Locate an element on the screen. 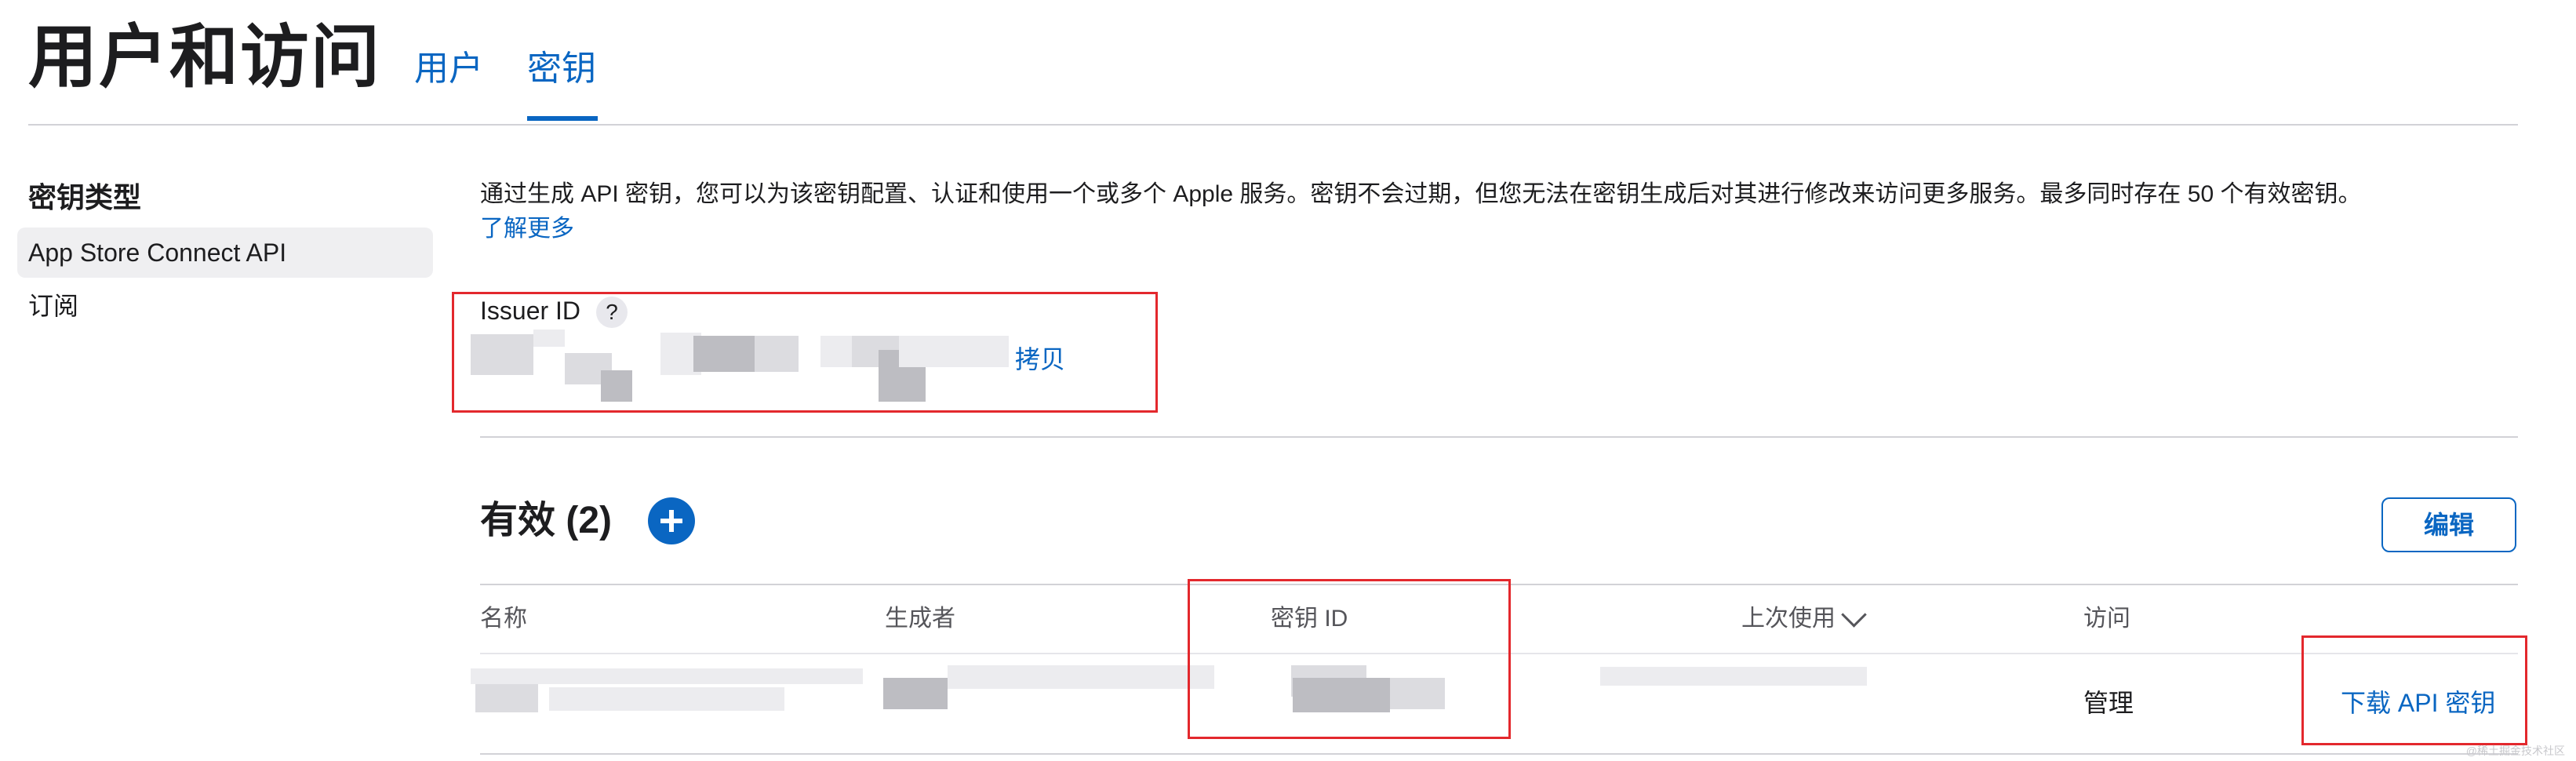 The width and height of the screenshot is (2576, 761). sidebar-item-app-store-connect-api: App Store Connect API is located at coordinates (225, 253).